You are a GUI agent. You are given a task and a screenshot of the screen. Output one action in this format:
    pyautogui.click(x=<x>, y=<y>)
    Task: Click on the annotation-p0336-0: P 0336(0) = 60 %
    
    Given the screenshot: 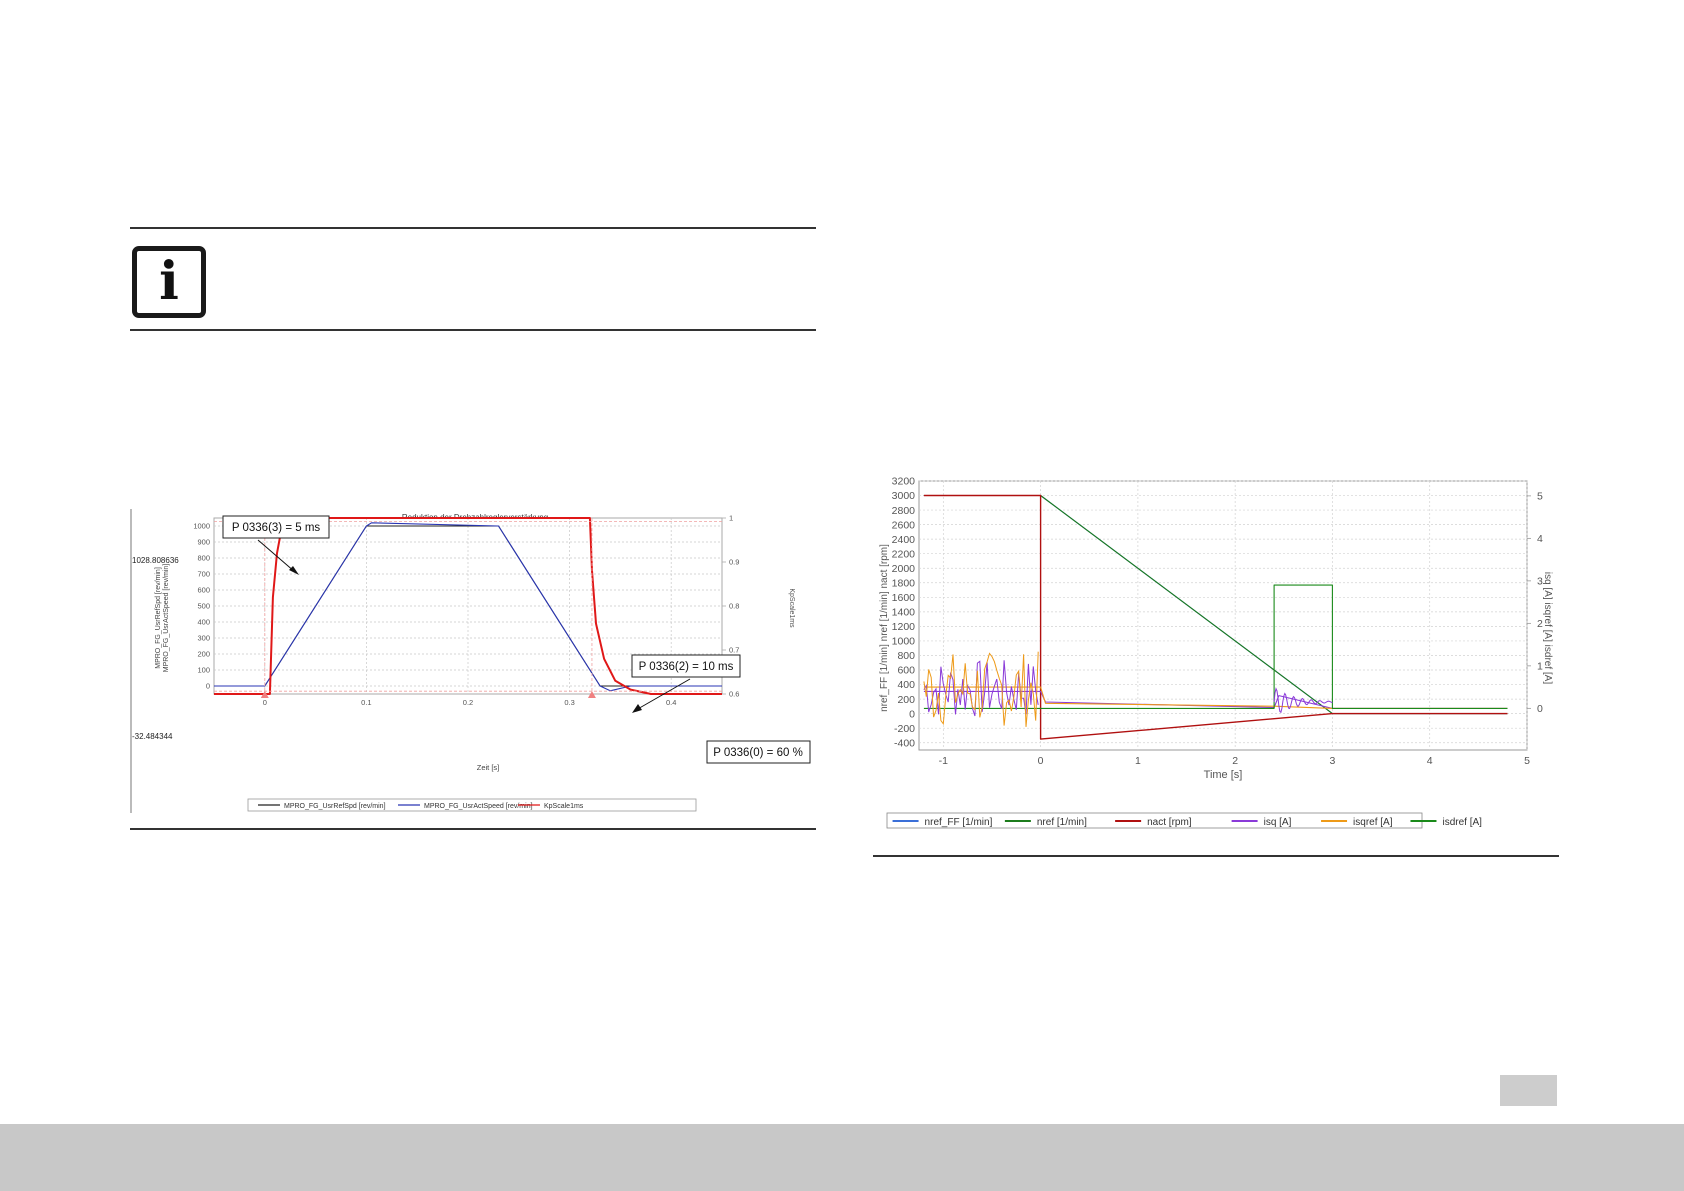 What is the action you would take?
    pyautogui.click(x=758, y=752)
    